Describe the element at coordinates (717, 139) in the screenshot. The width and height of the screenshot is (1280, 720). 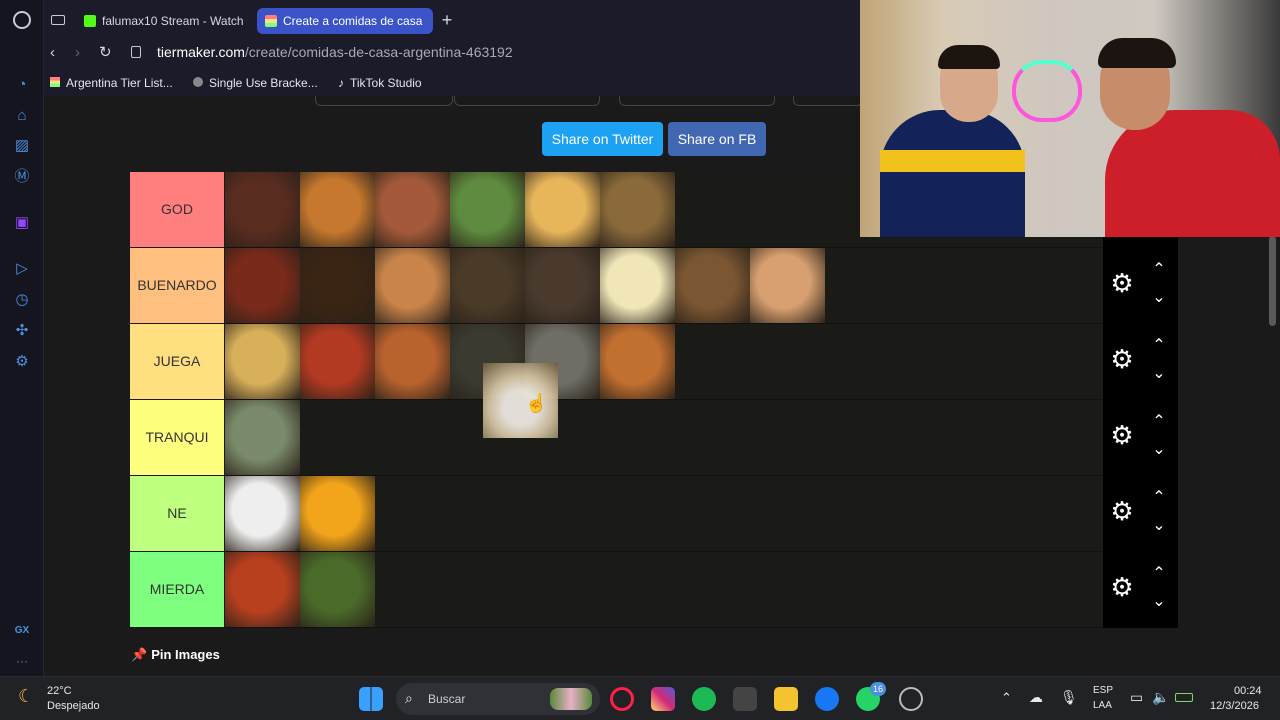
I see `share-fb-button: Share on FB` at that location.